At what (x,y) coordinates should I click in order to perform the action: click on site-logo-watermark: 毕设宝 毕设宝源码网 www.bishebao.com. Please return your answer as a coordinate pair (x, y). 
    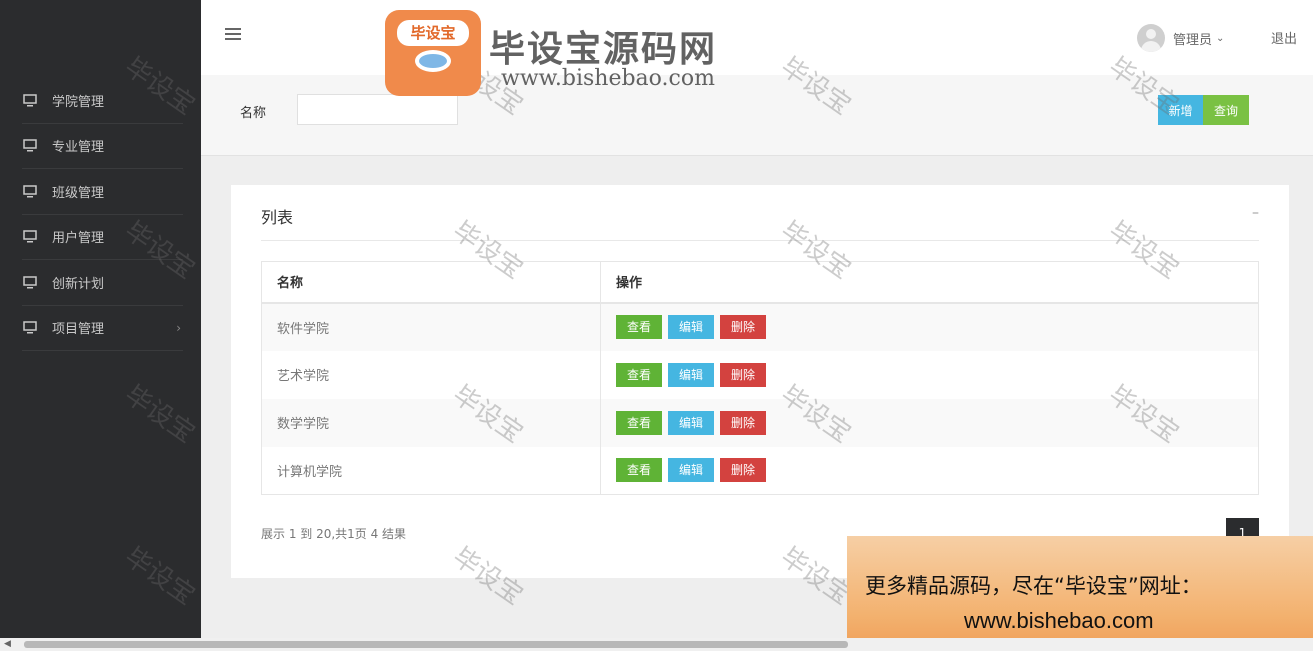
    Looking at the image, I should click on (578, 54).